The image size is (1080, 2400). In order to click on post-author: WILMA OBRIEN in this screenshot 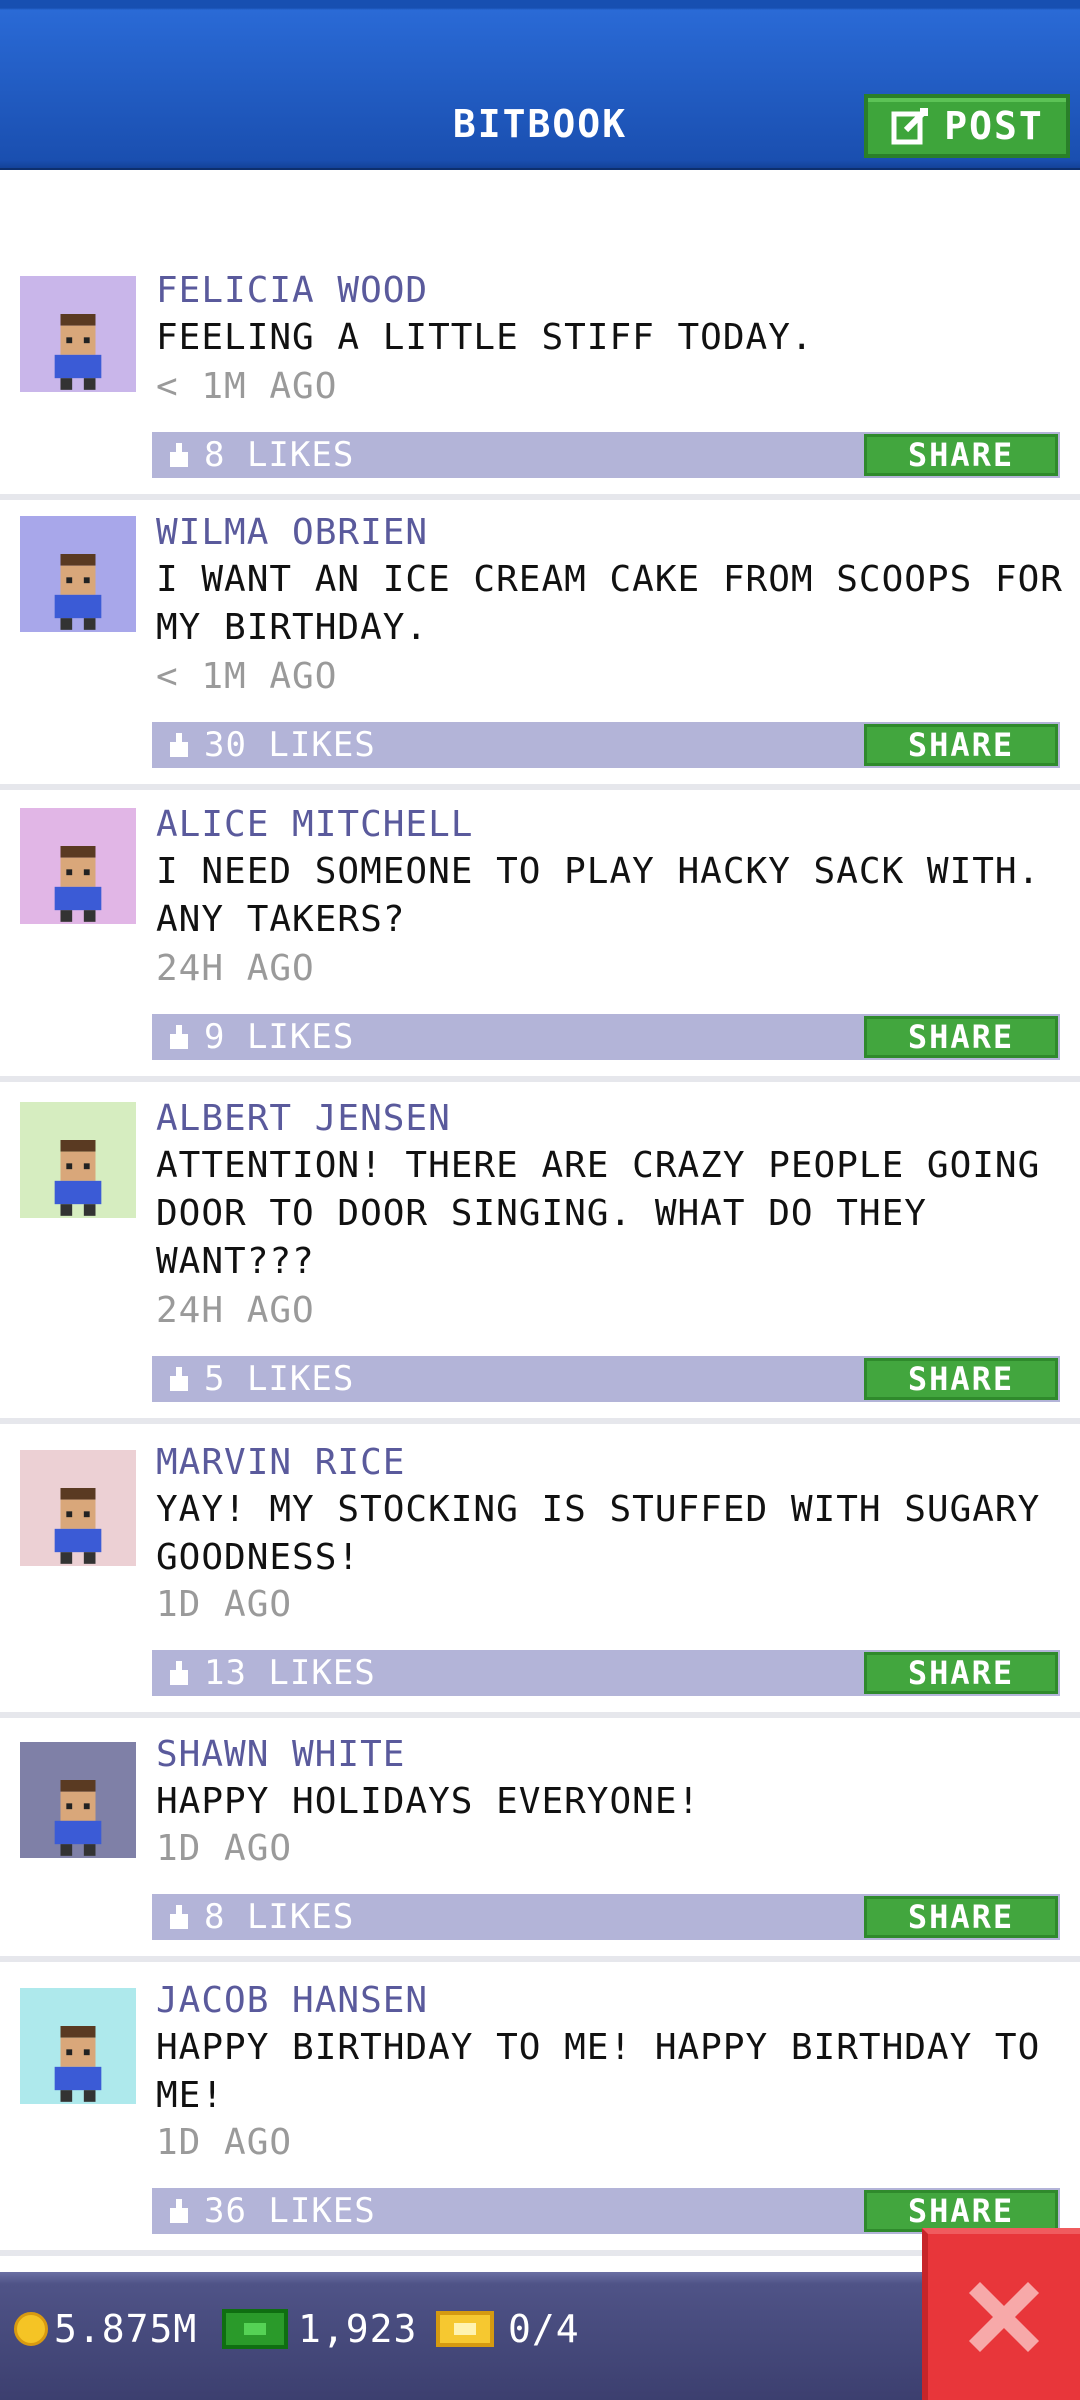, I will do `click(292, 532)`.